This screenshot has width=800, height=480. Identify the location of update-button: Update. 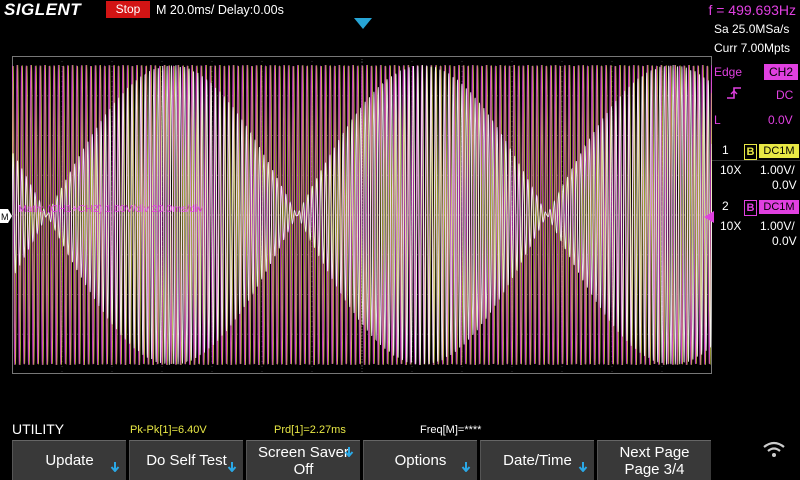
(69, 460).